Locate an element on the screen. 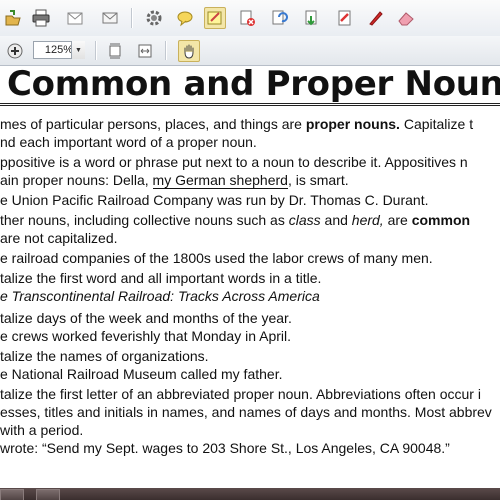 Image resolution: width=500 pixels, height=500 pixels. comment-icon is located at coordinates (185, 18).